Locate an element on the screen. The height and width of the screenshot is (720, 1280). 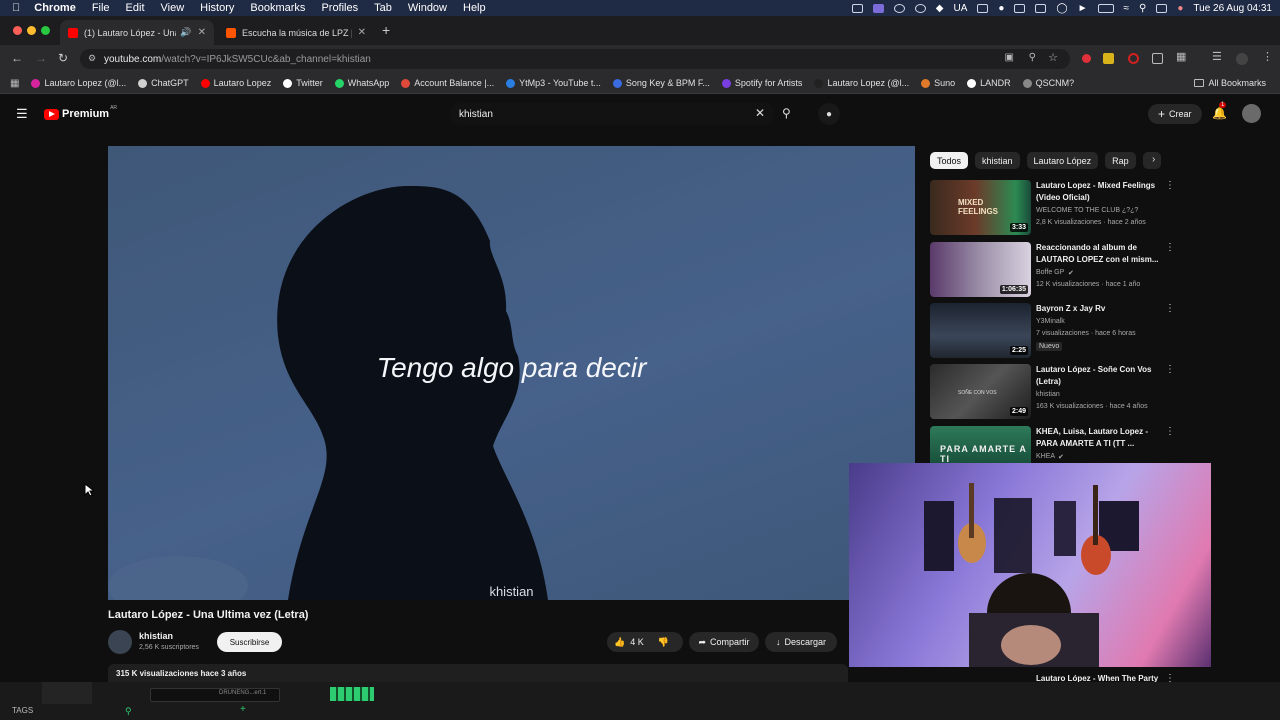
bookmark-item: Suno is located at coordinates (938, 83).